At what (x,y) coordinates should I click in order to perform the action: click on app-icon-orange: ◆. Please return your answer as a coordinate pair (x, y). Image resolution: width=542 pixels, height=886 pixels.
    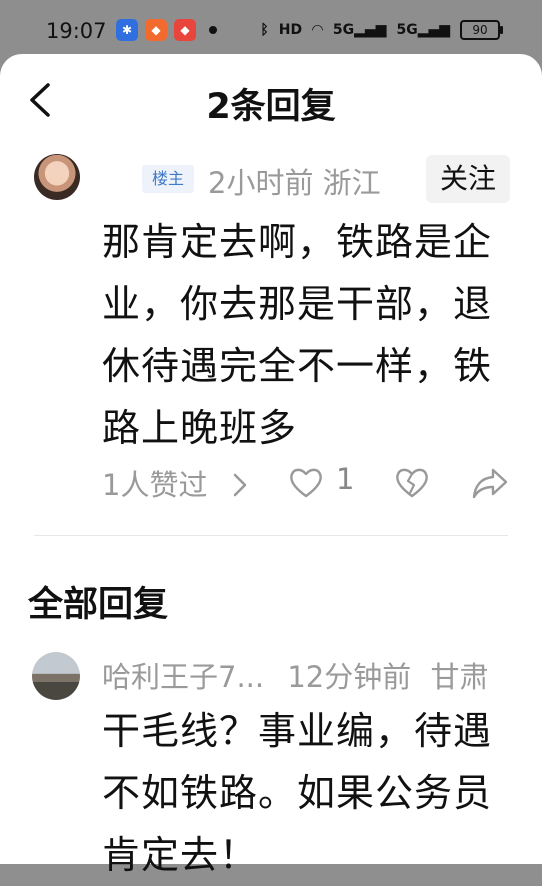
    Looking at the image, I should click on (156, 30).